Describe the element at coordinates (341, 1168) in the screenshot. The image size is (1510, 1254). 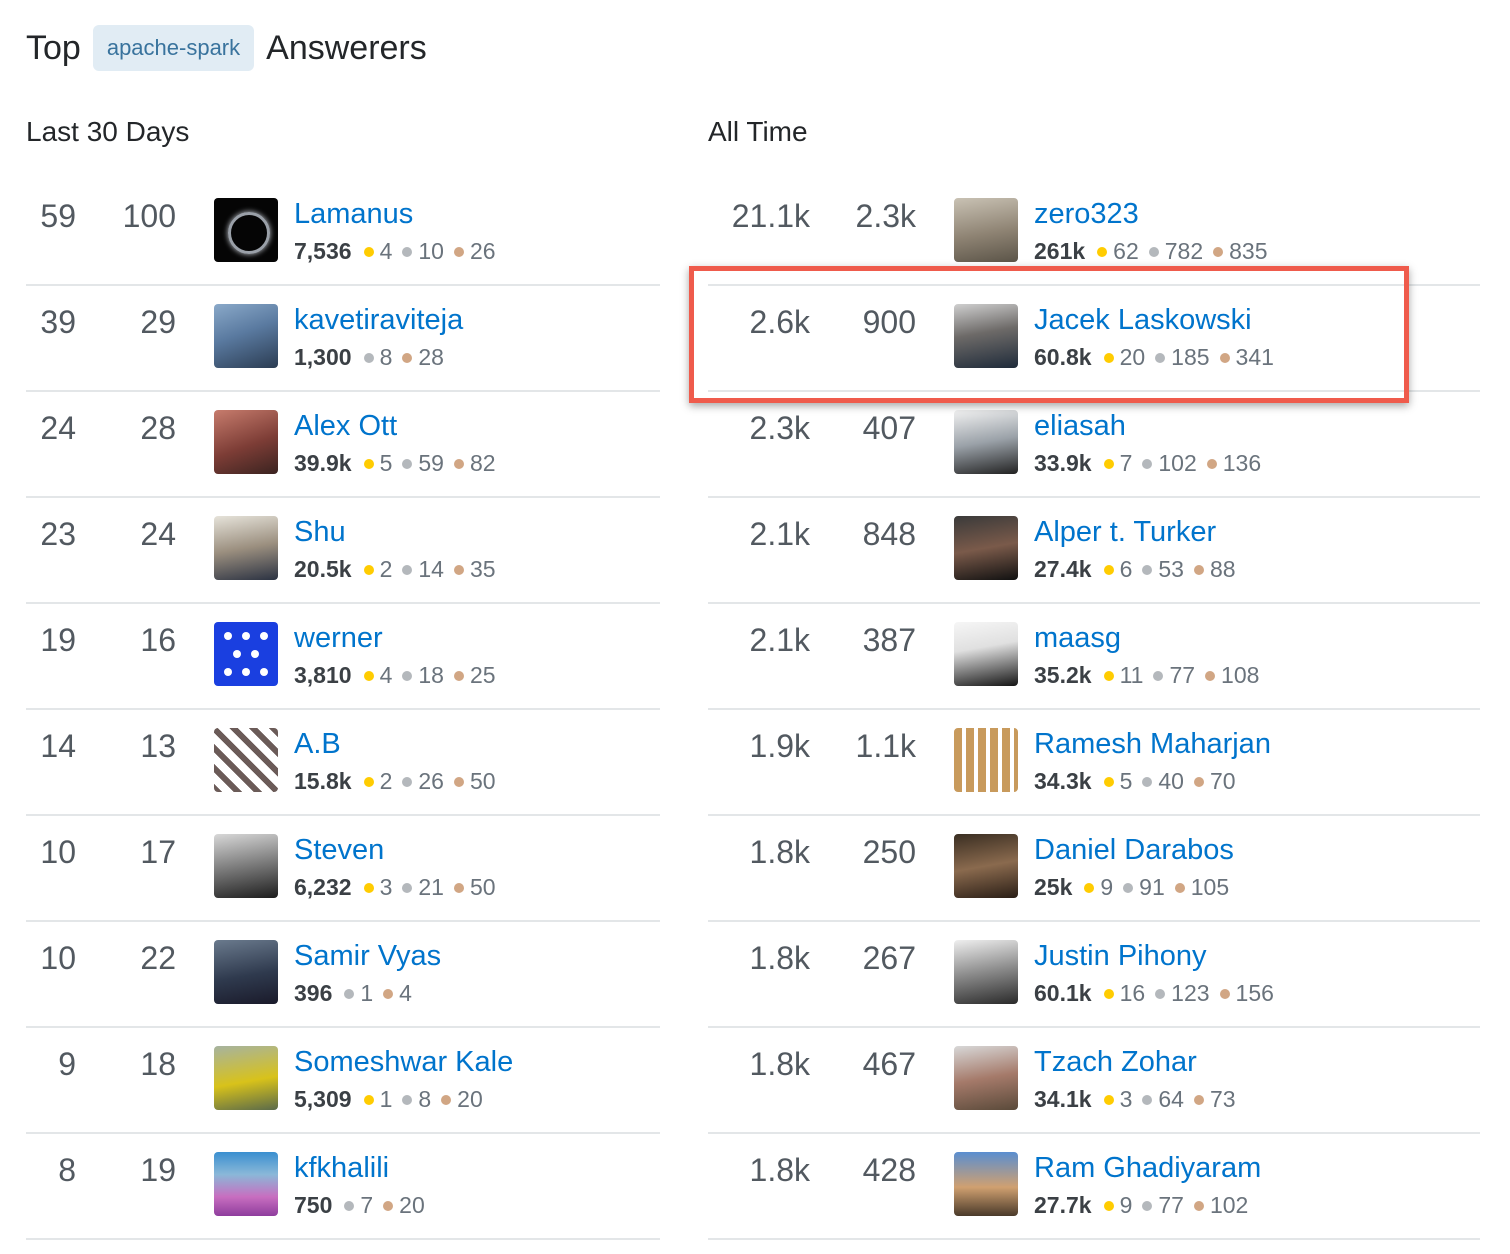
I see `user-name-link: kfkhalili` at that location.